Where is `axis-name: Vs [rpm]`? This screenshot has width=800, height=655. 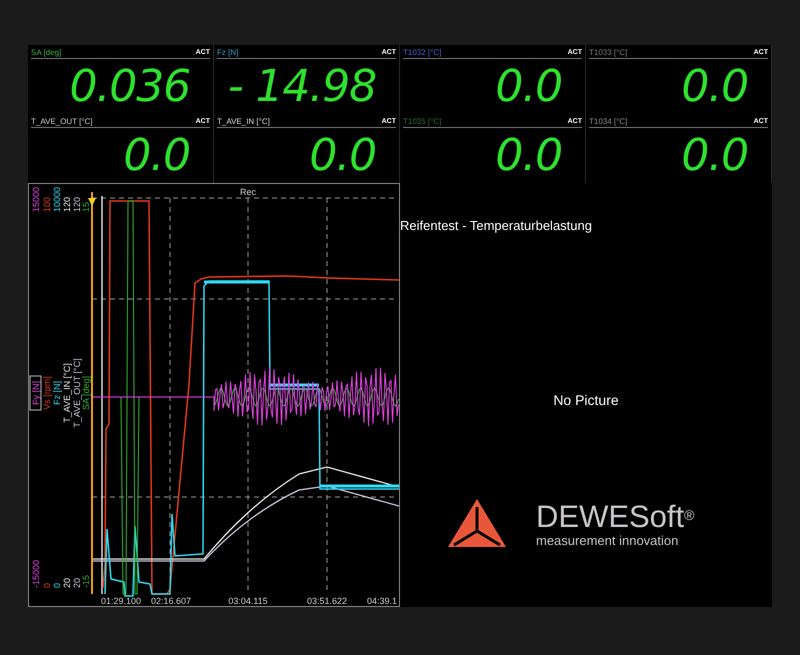
axis-name: Vs [rpm] is located at coordinates (47, 393).